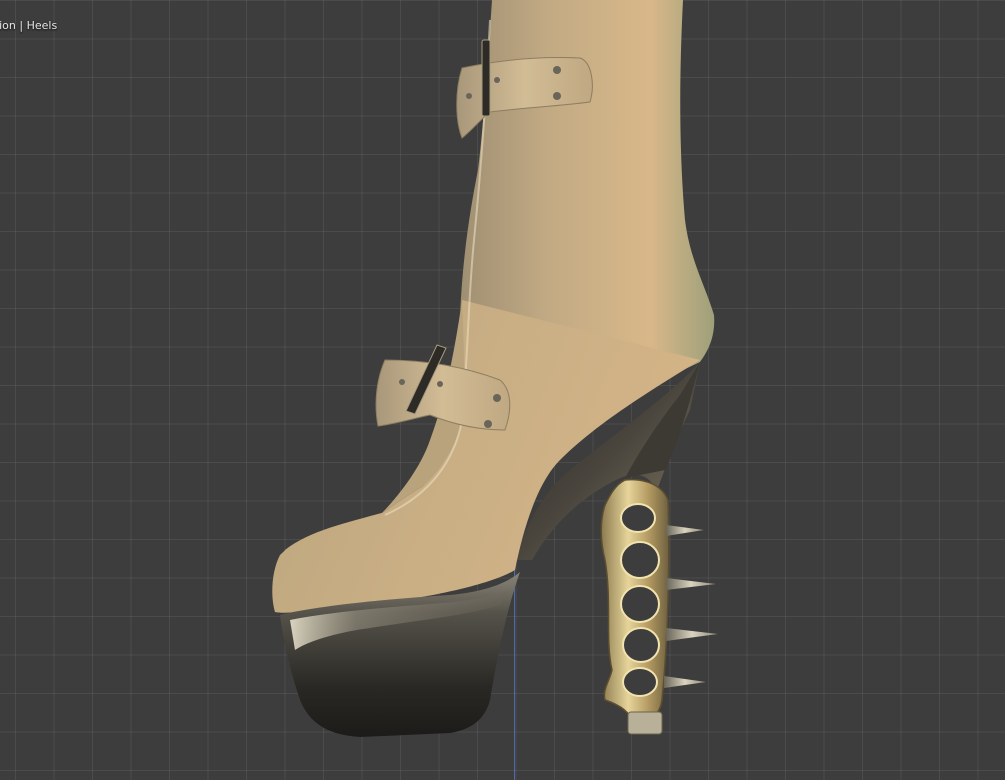 This screenshot has height=780, width=1005. Describe the element at coordinates (635, 606) in the screenshot. I see `knuckle-heel` at that location.